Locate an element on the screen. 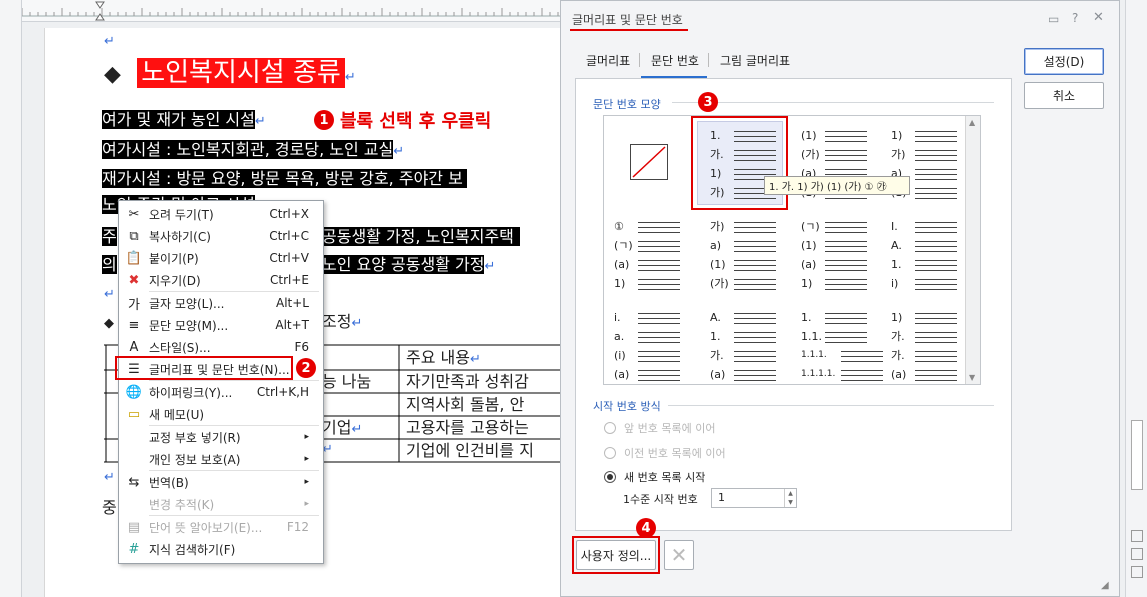 The width and height of the screenshot is (1147, 597). context-menu-item: 교정 부호 넣기(R) ▸ is located at coordinates (221, 437).